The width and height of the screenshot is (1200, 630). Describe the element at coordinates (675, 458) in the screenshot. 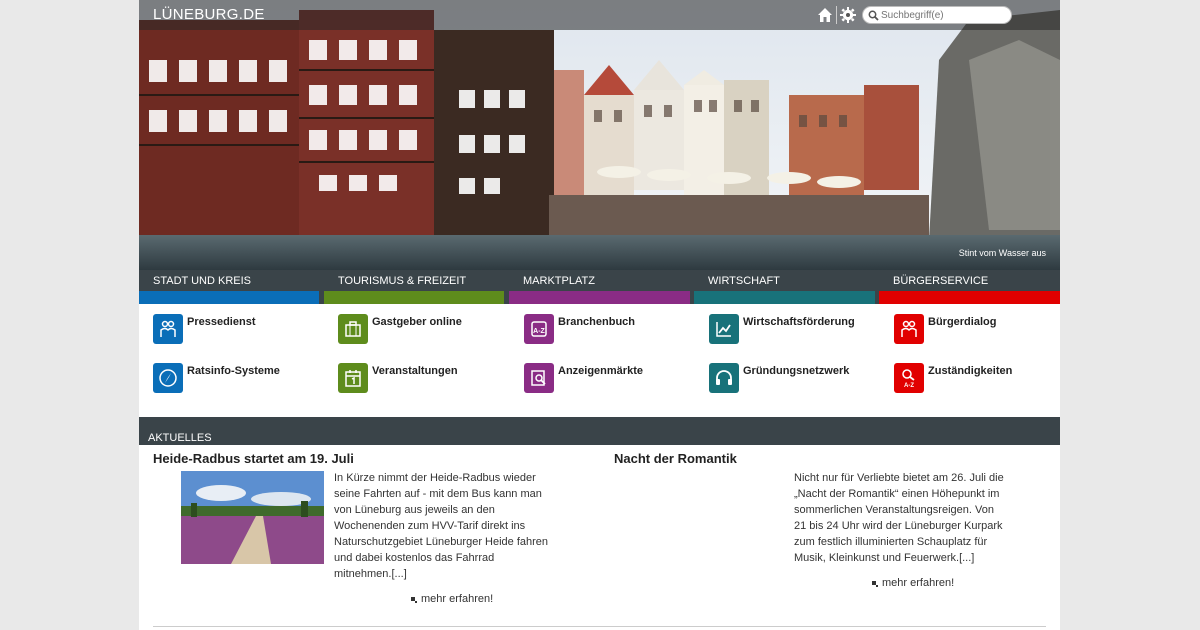

I see `article-title: Nacht der Romantik` at that location.